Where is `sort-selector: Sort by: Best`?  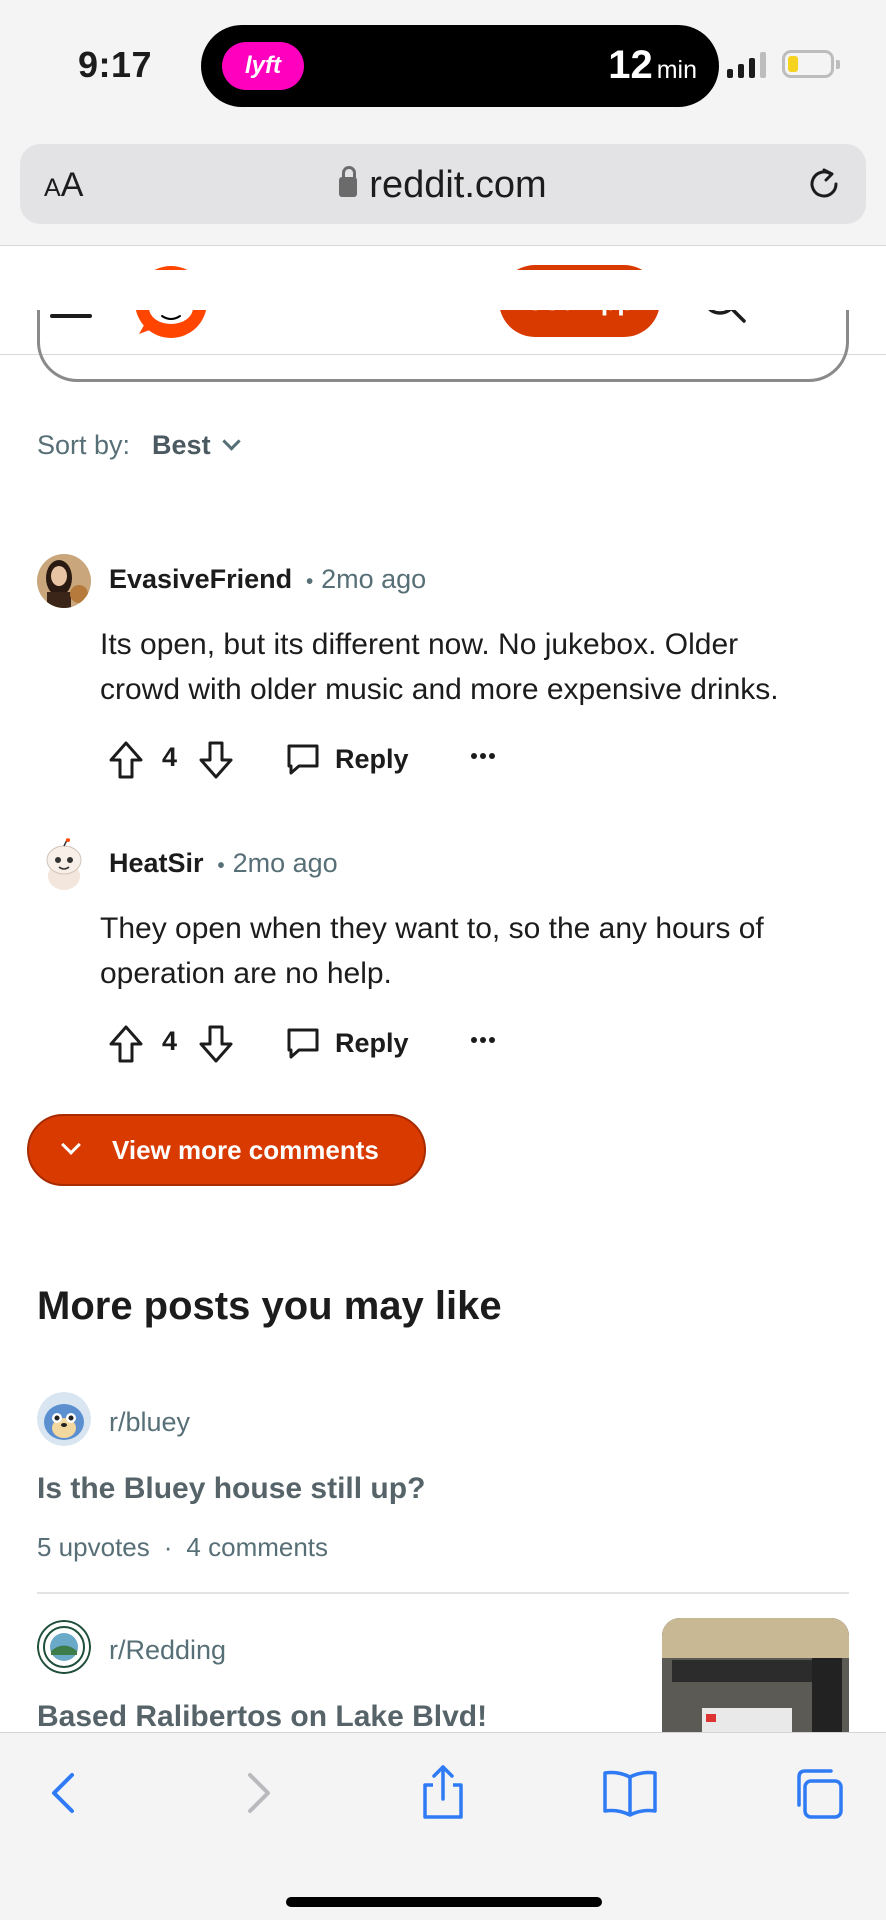
sort-selector: Sort by: Best is located at coordinates (139, 445).